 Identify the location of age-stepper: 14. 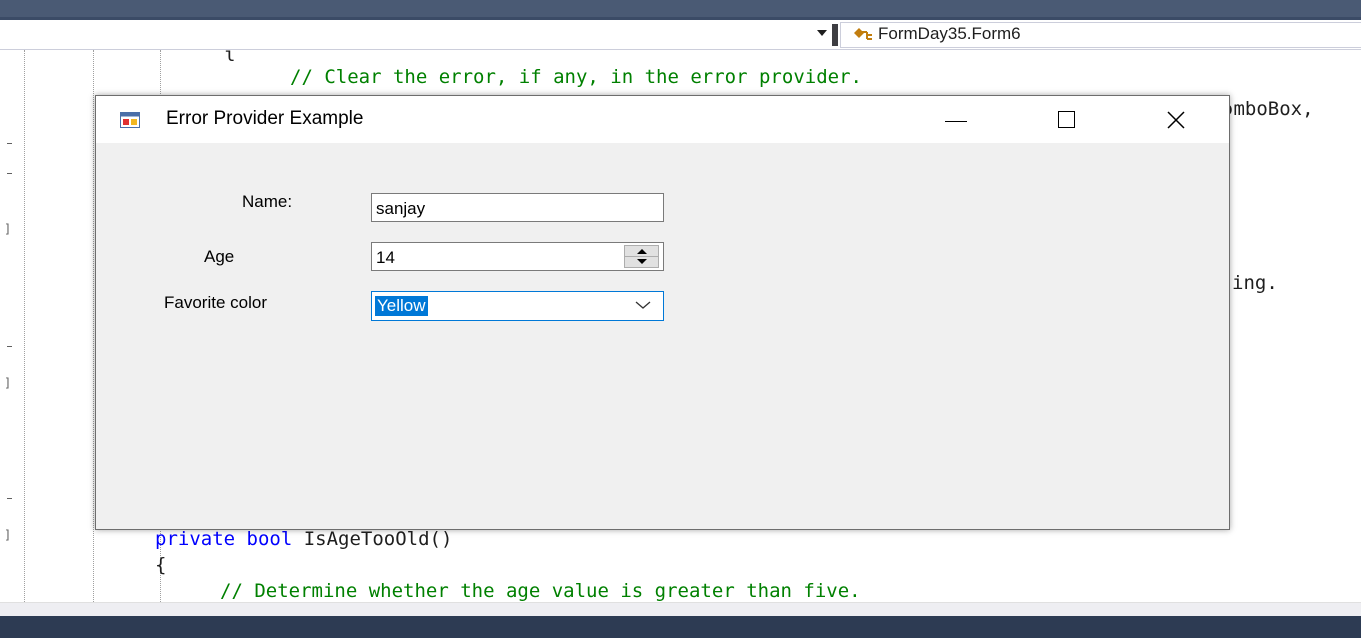
(517, 256).